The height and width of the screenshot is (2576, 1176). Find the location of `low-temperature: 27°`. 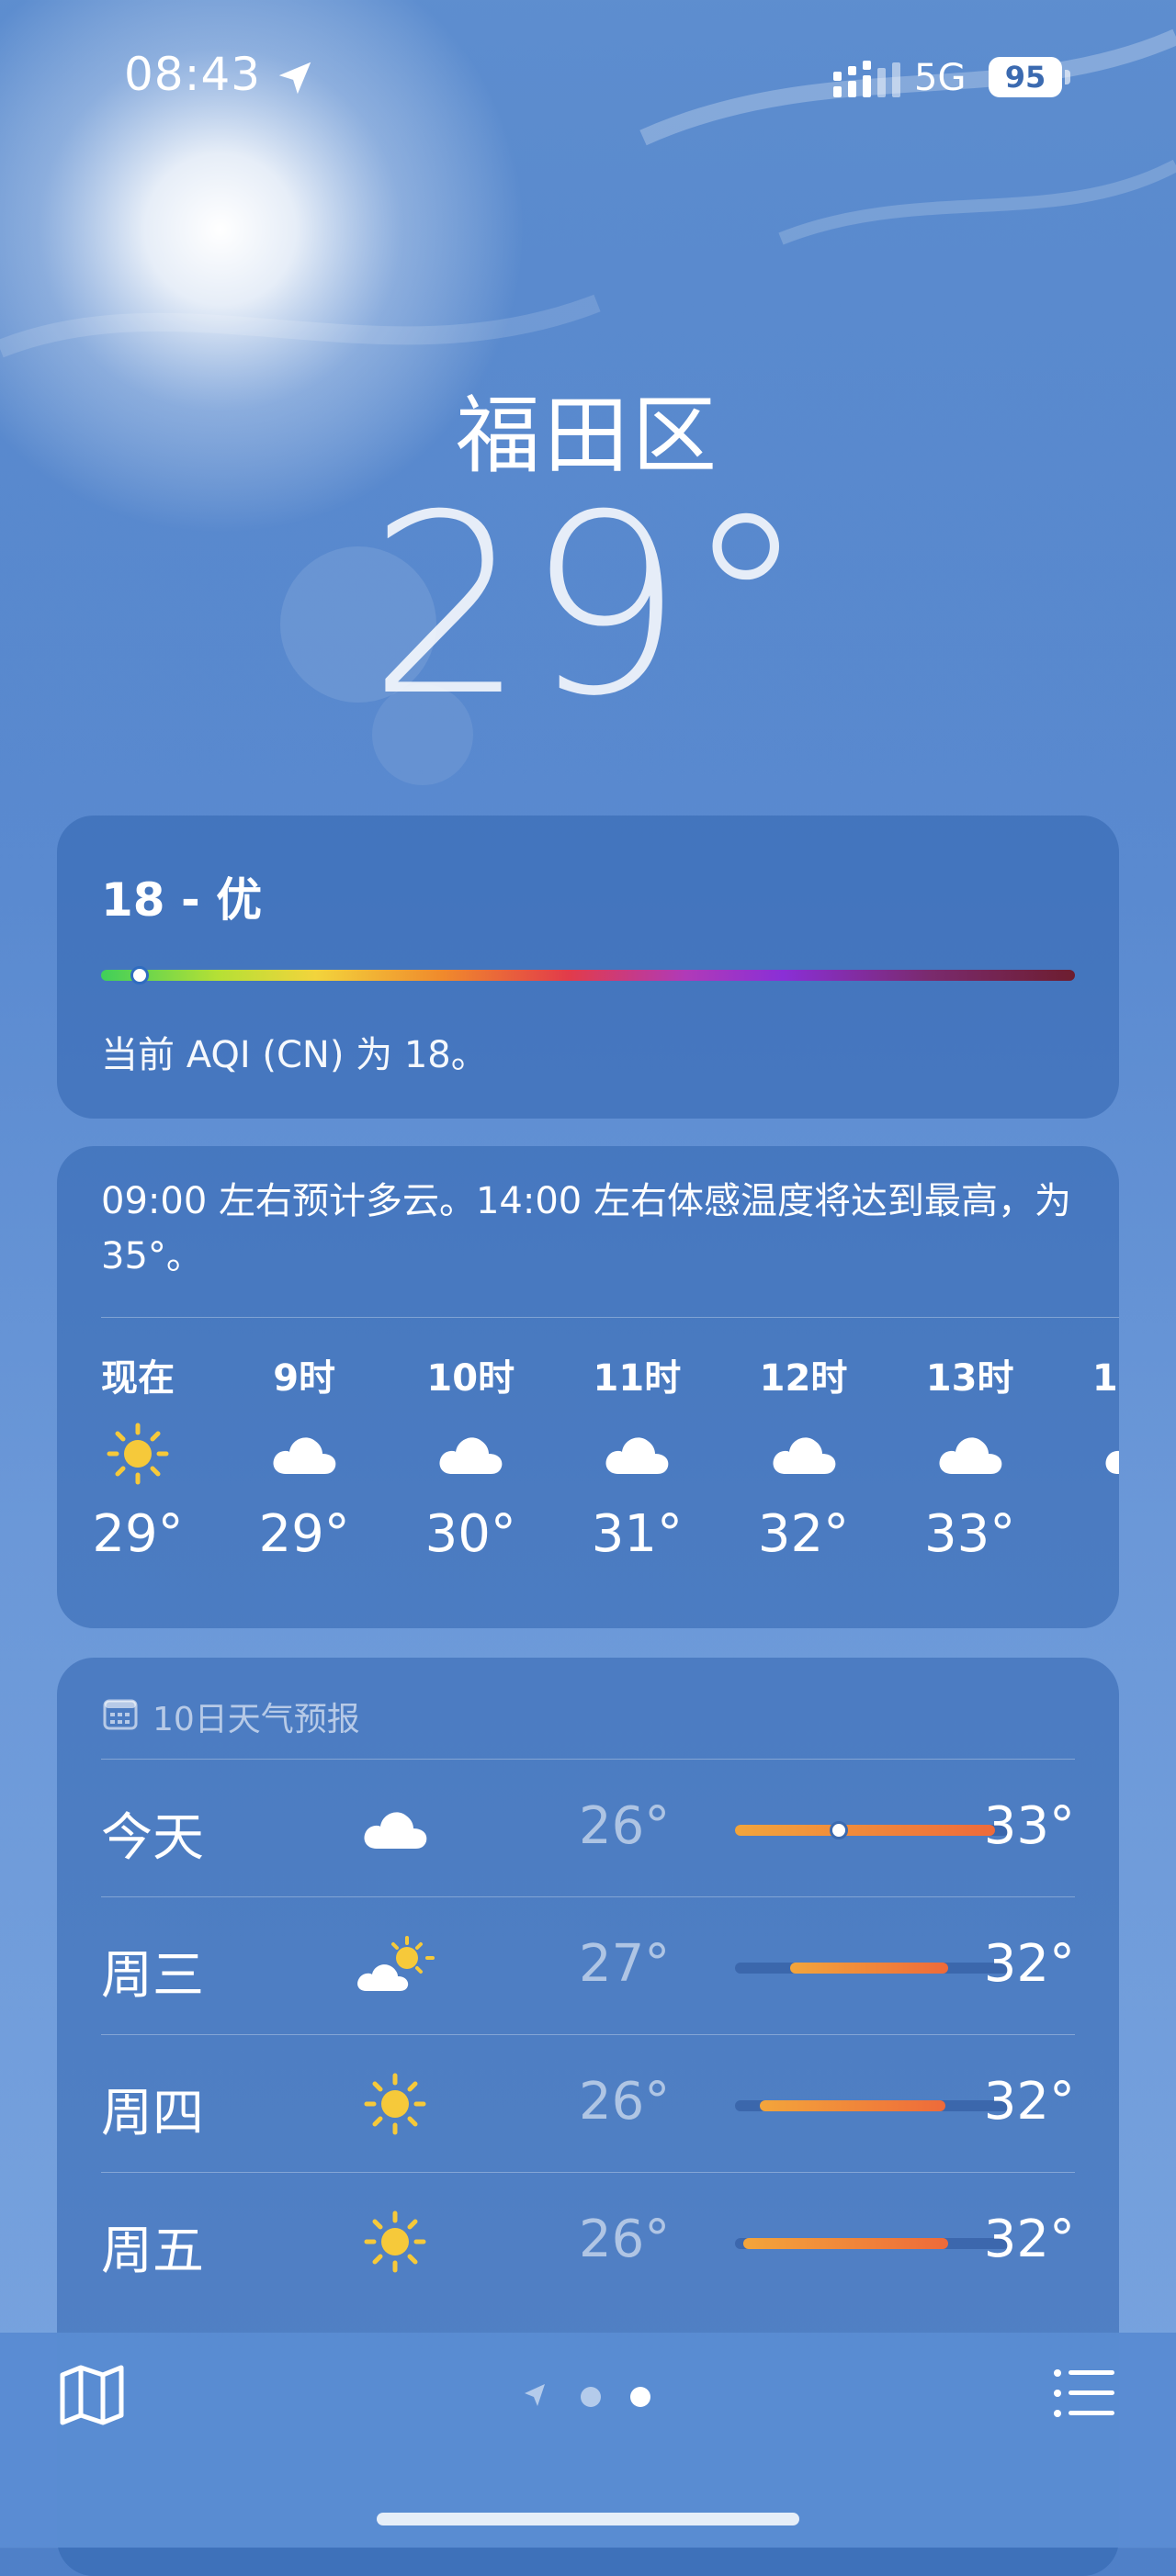

low-temperature: 27° is located at coordinates (625, 1964).